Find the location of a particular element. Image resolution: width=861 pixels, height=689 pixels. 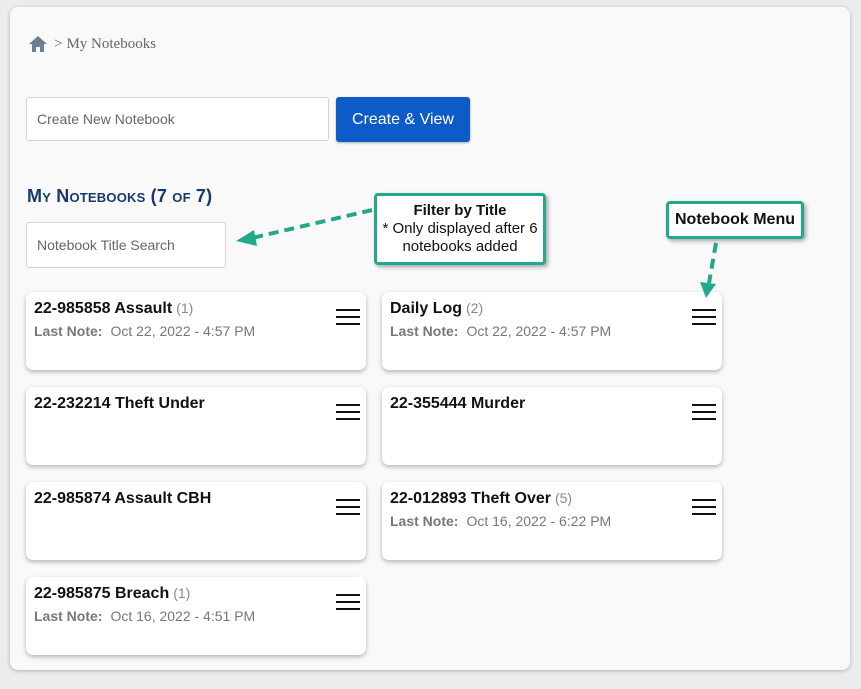

menu-callout-title: Notebook Menu is located at coordinates (735, 219).